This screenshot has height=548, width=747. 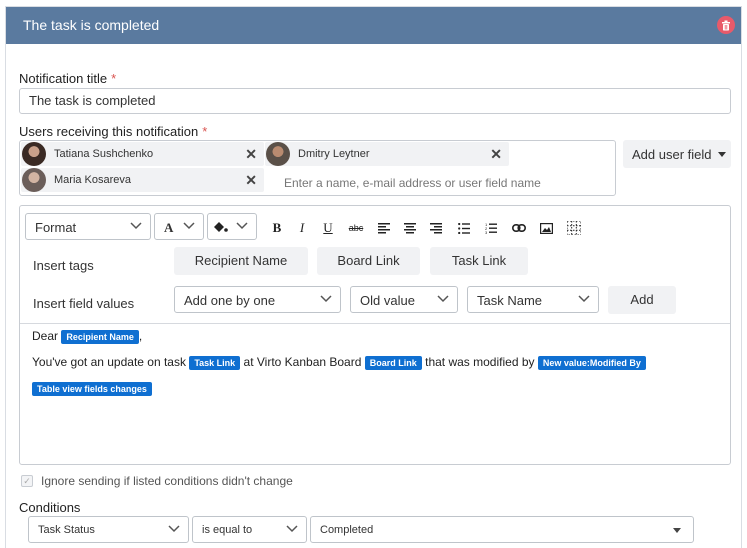 I want to click on table-icon, so click(x=574, y=228).